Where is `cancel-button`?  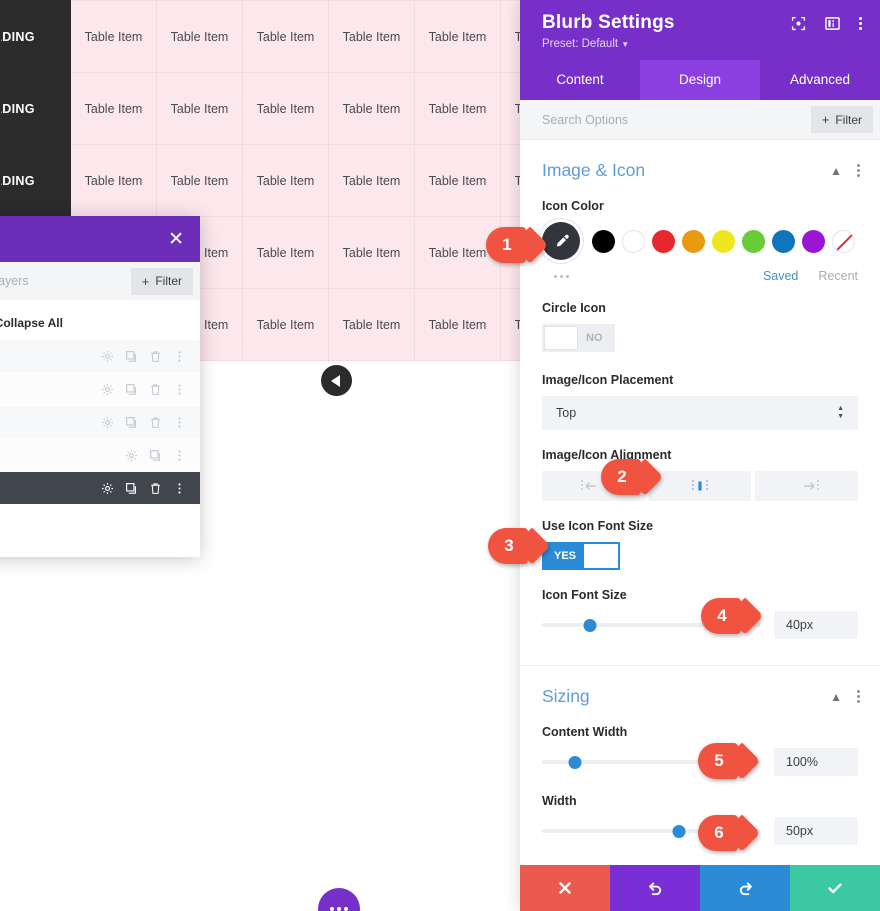
cancel-button is located at coordinates (565, 888).